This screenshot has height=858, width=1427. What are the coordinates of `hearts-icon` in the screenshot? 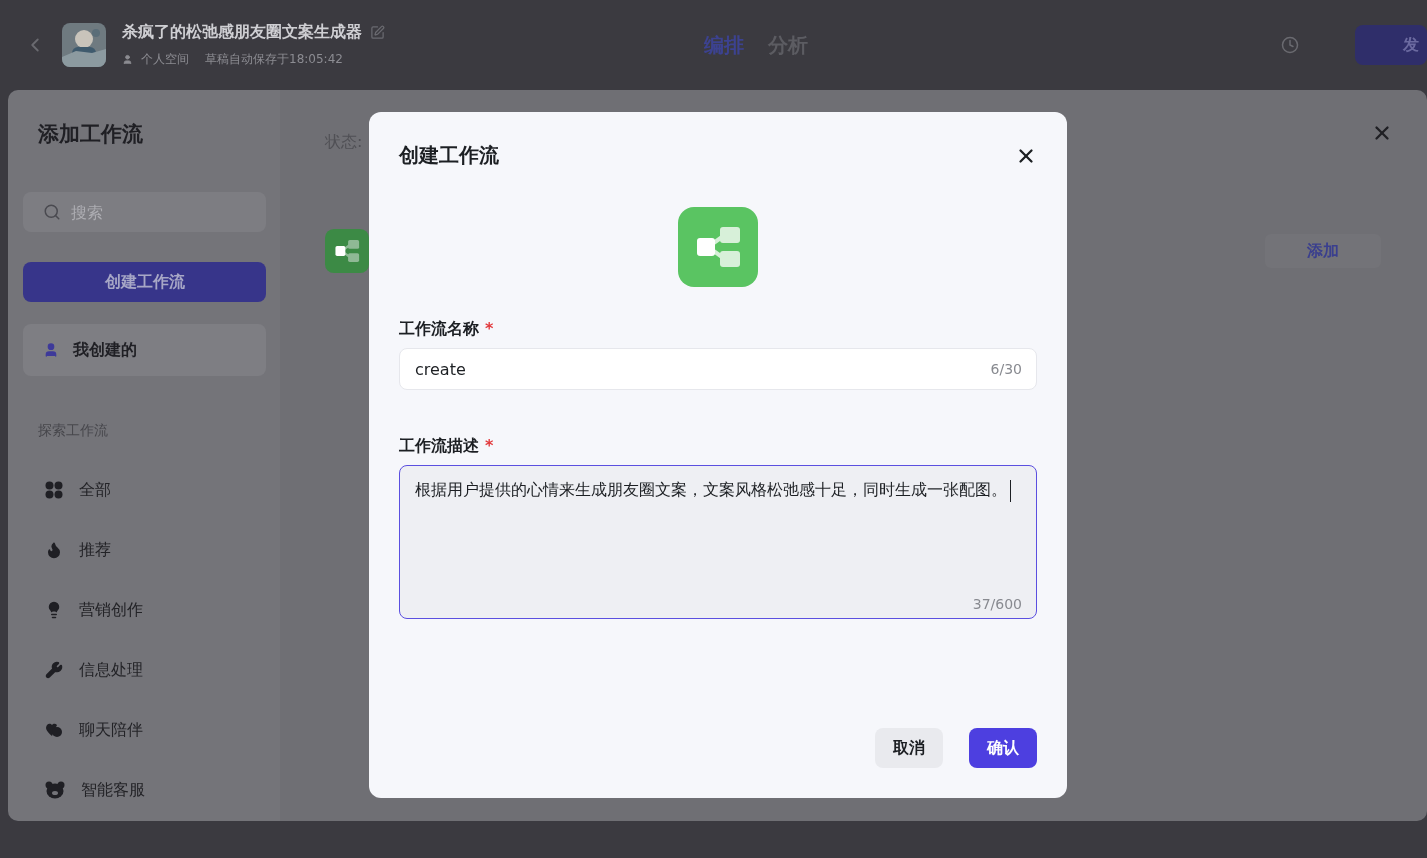 It's located at (54, 730).